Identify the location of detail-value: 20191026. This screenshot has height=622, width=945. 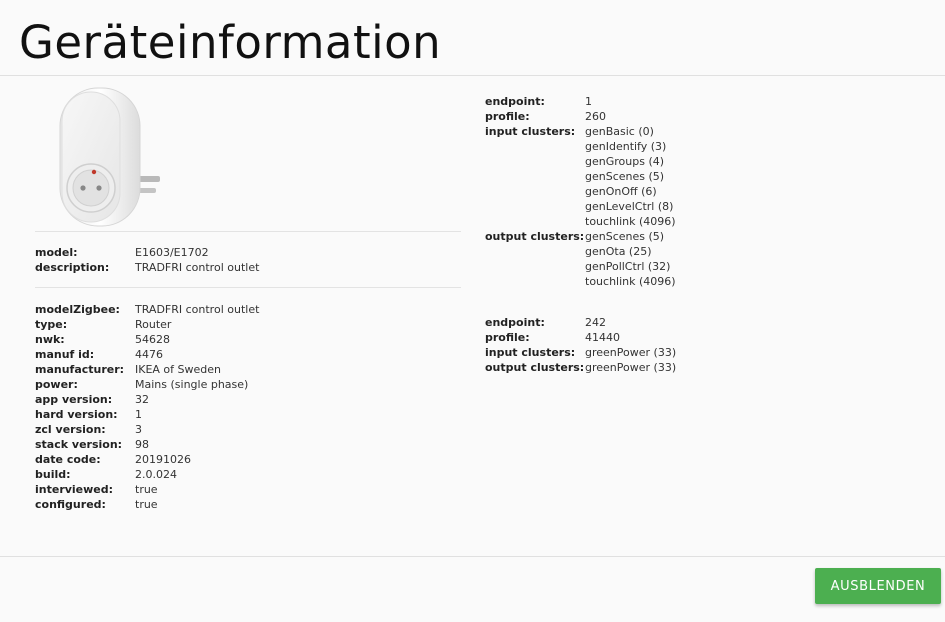
(163, 459).